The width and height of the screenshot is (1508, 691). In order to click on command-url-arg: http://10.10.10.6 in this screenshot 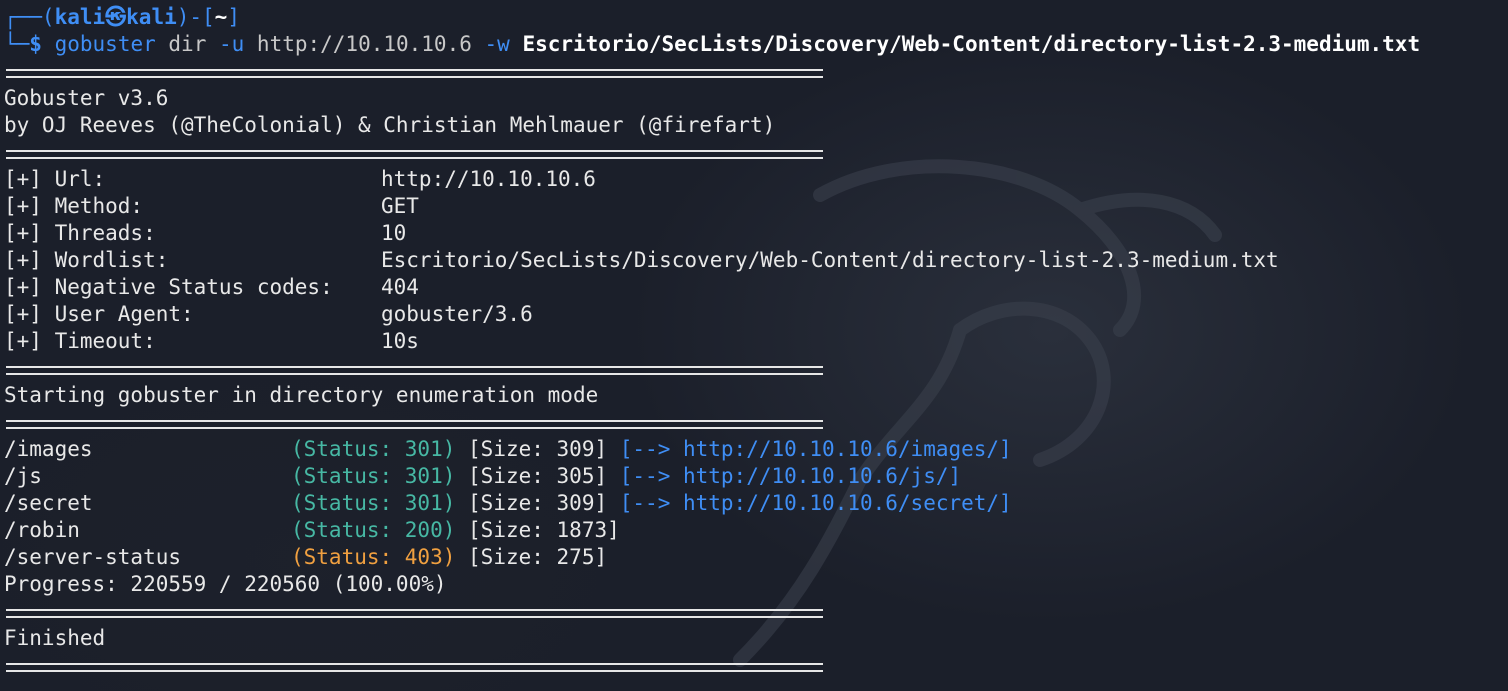, I will do `click(364, 44)`.